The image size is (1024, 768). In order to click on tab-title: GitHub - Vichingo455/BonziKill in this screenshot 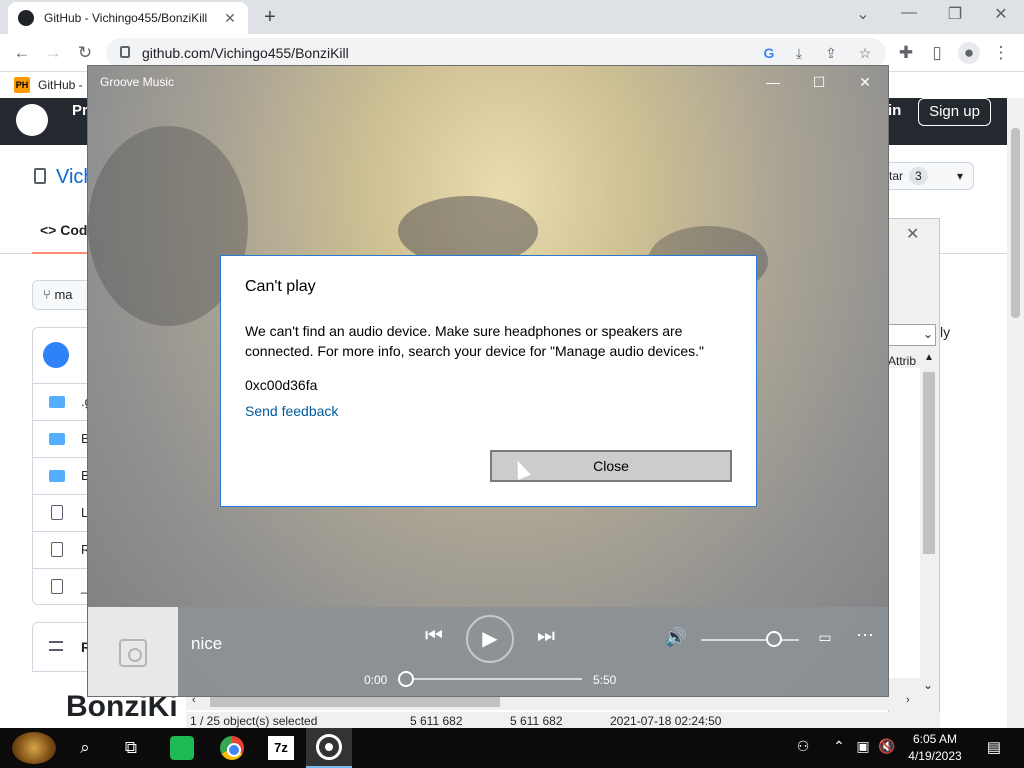, I will do `click(126, 18)`.